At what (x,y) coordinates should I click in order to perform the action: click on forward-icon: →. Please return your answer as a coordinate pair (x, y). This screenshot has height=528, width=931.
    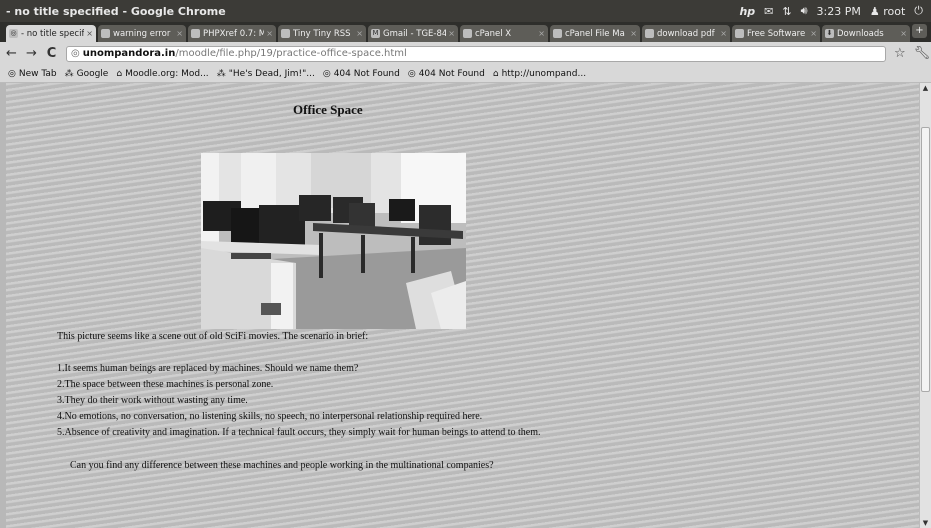
    Looking at the image, I should click on (31, 53).